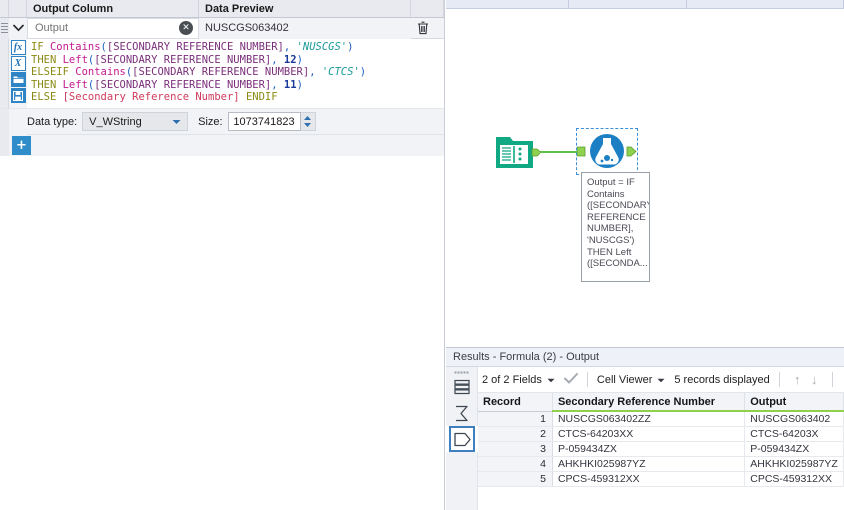  I want to click on formula-line: ELSE [Secondary Reference Number] ENDIF, so click(154, 97).